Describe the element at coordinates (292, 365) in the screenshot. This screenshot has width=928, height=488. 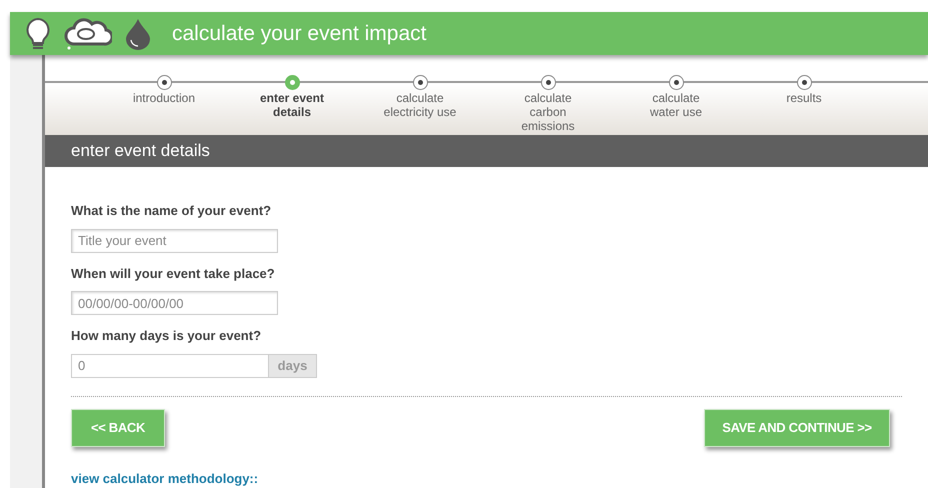
I see `unit-label: days` at that location.